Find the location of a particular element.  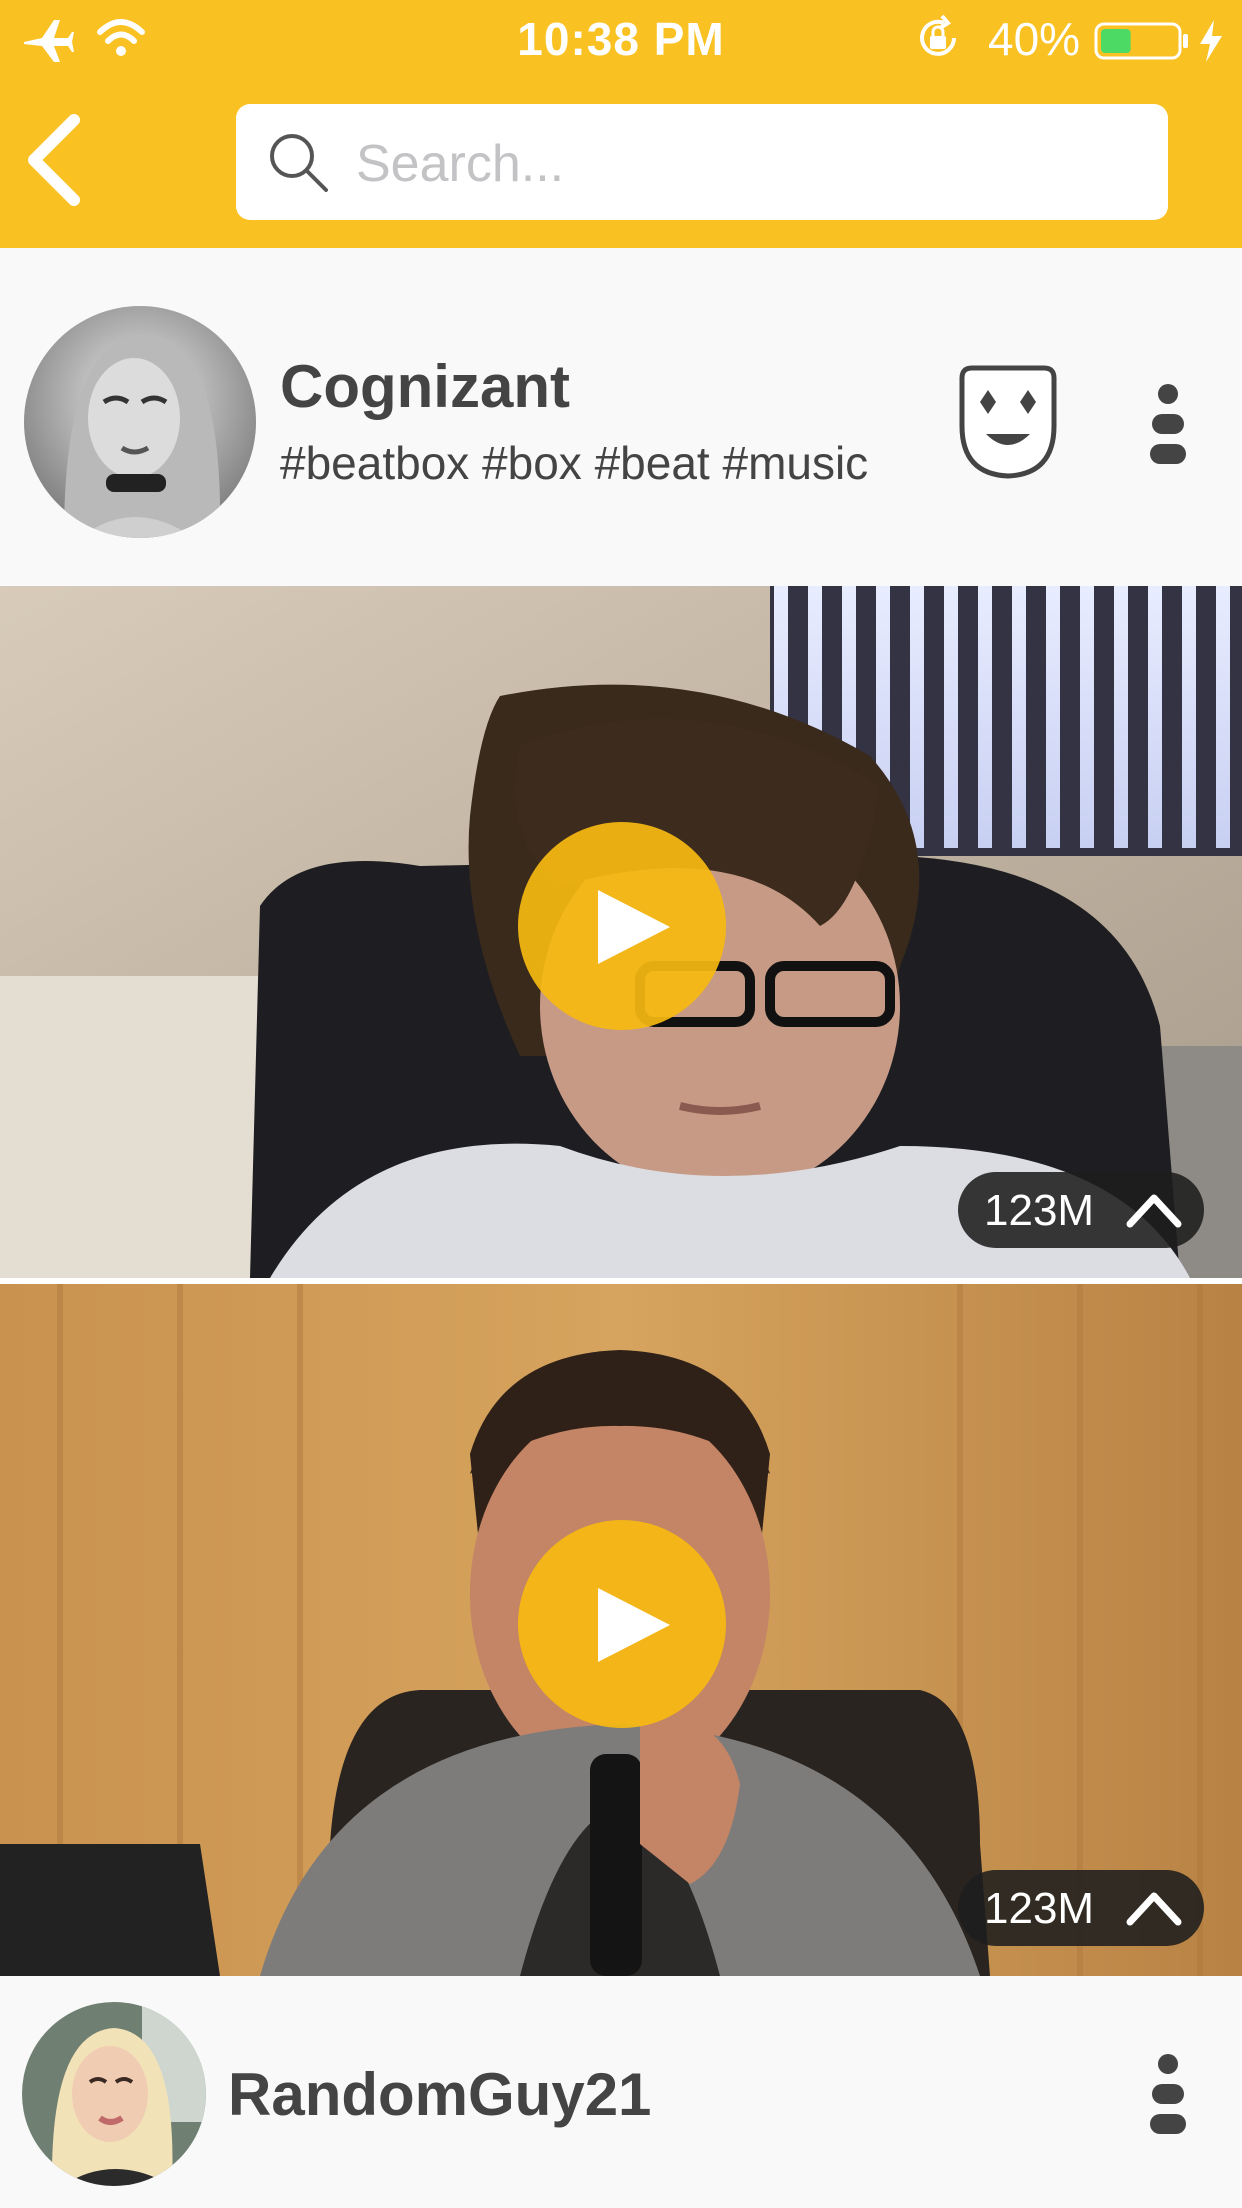

orientation-lock-icon is located at coordinates (938, 40).